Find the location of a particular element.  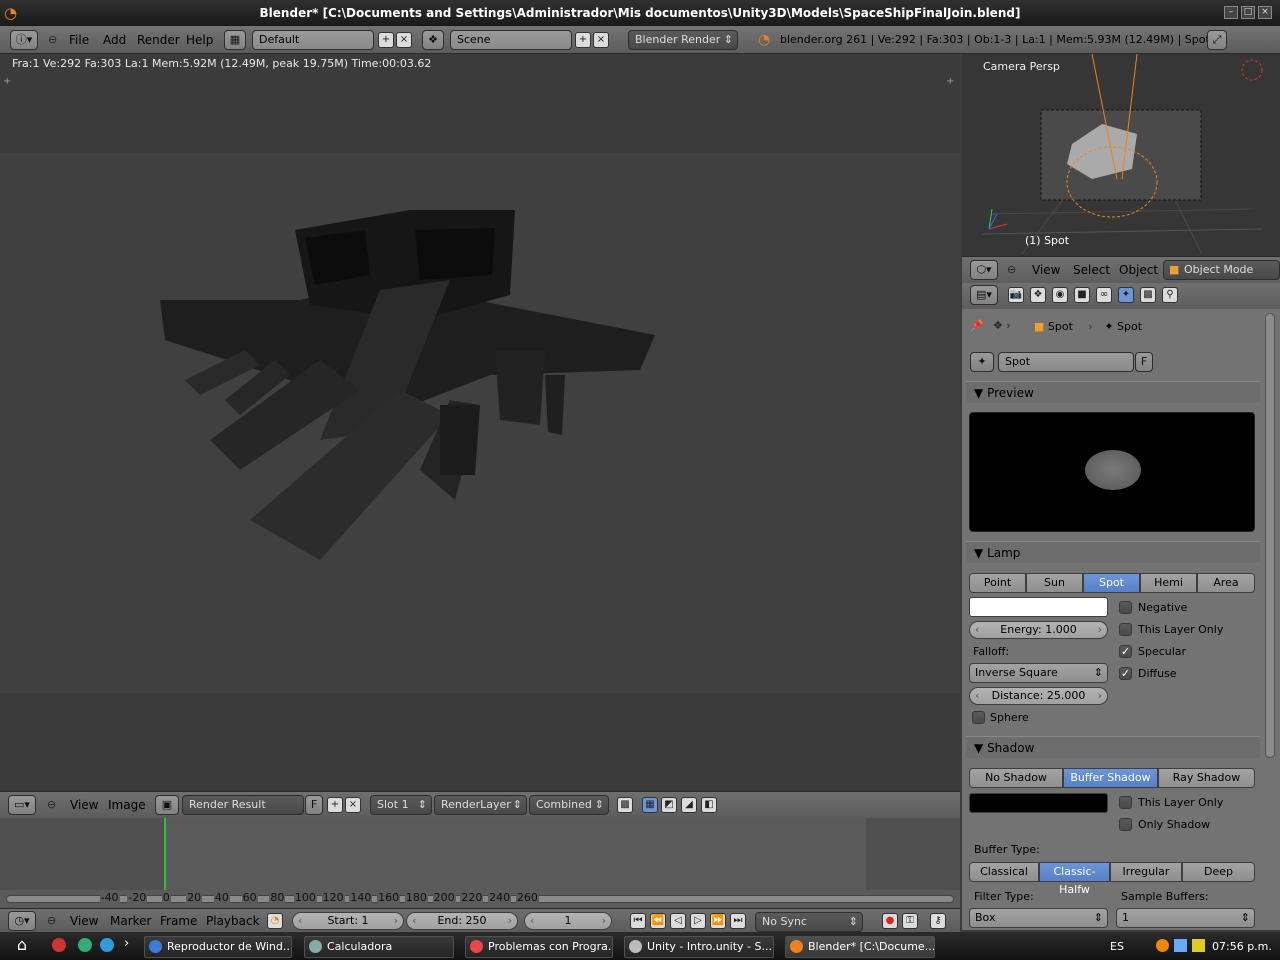

buffer-type-classical: Classical is located at coordinates (1004, 872).